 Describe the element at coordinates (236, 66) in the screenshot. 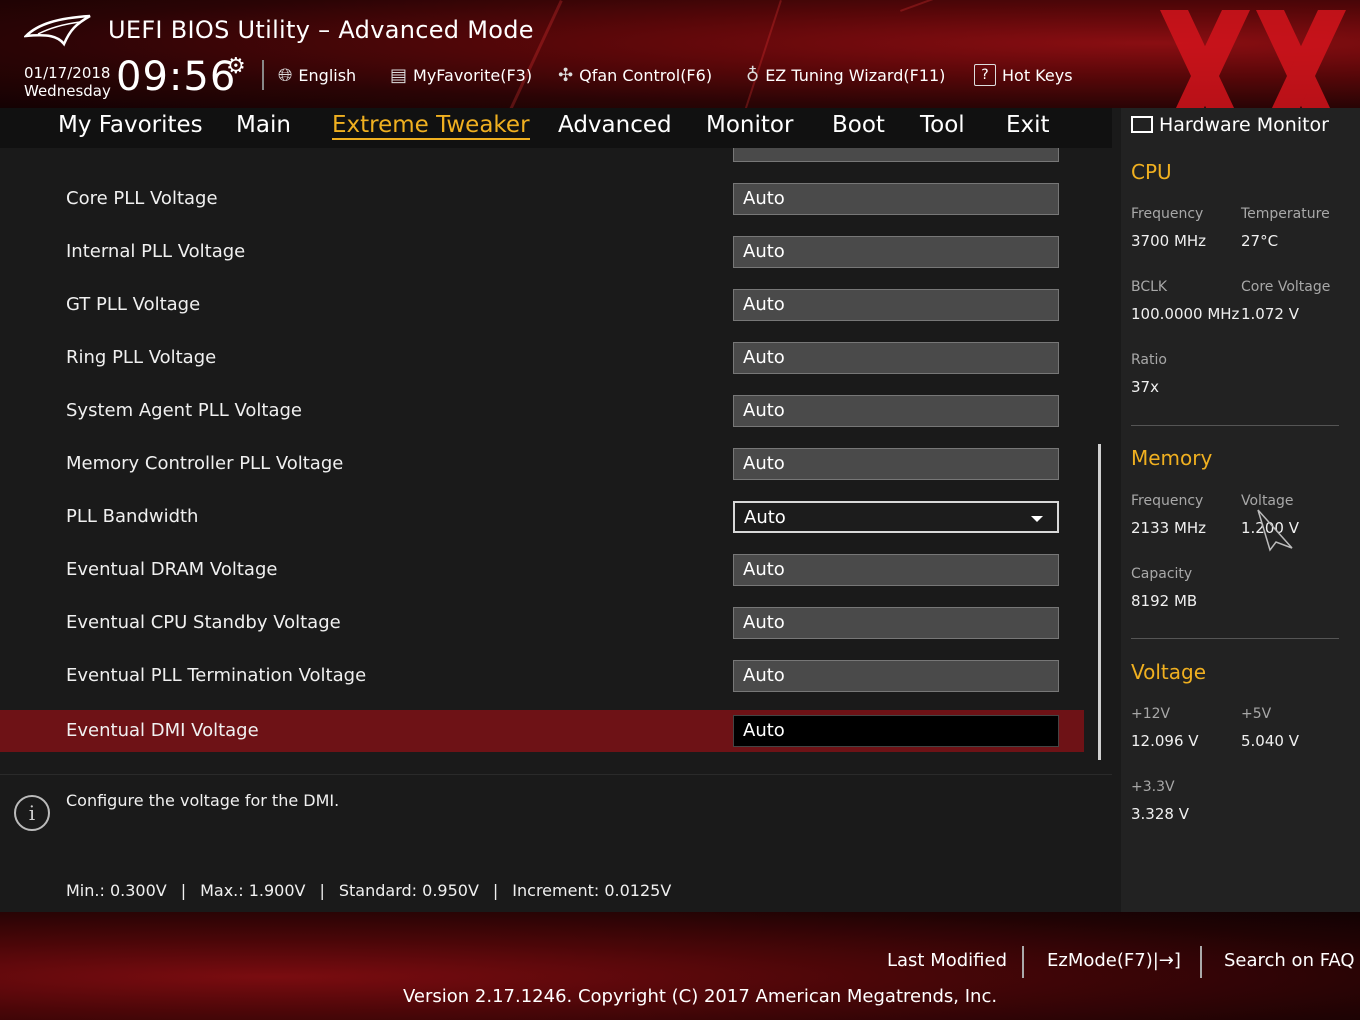

I see `clock-settings-gear-icon: ⚙` at that location.